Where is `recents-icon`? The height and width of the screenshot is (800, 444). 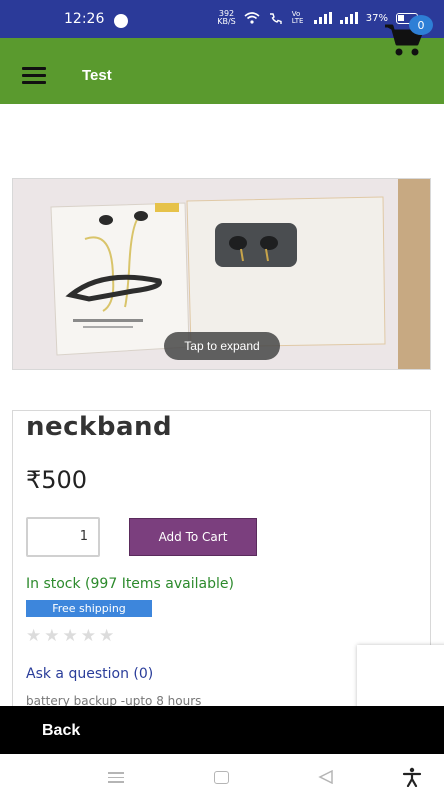
recents-icon is located at coordinates (116, 778).